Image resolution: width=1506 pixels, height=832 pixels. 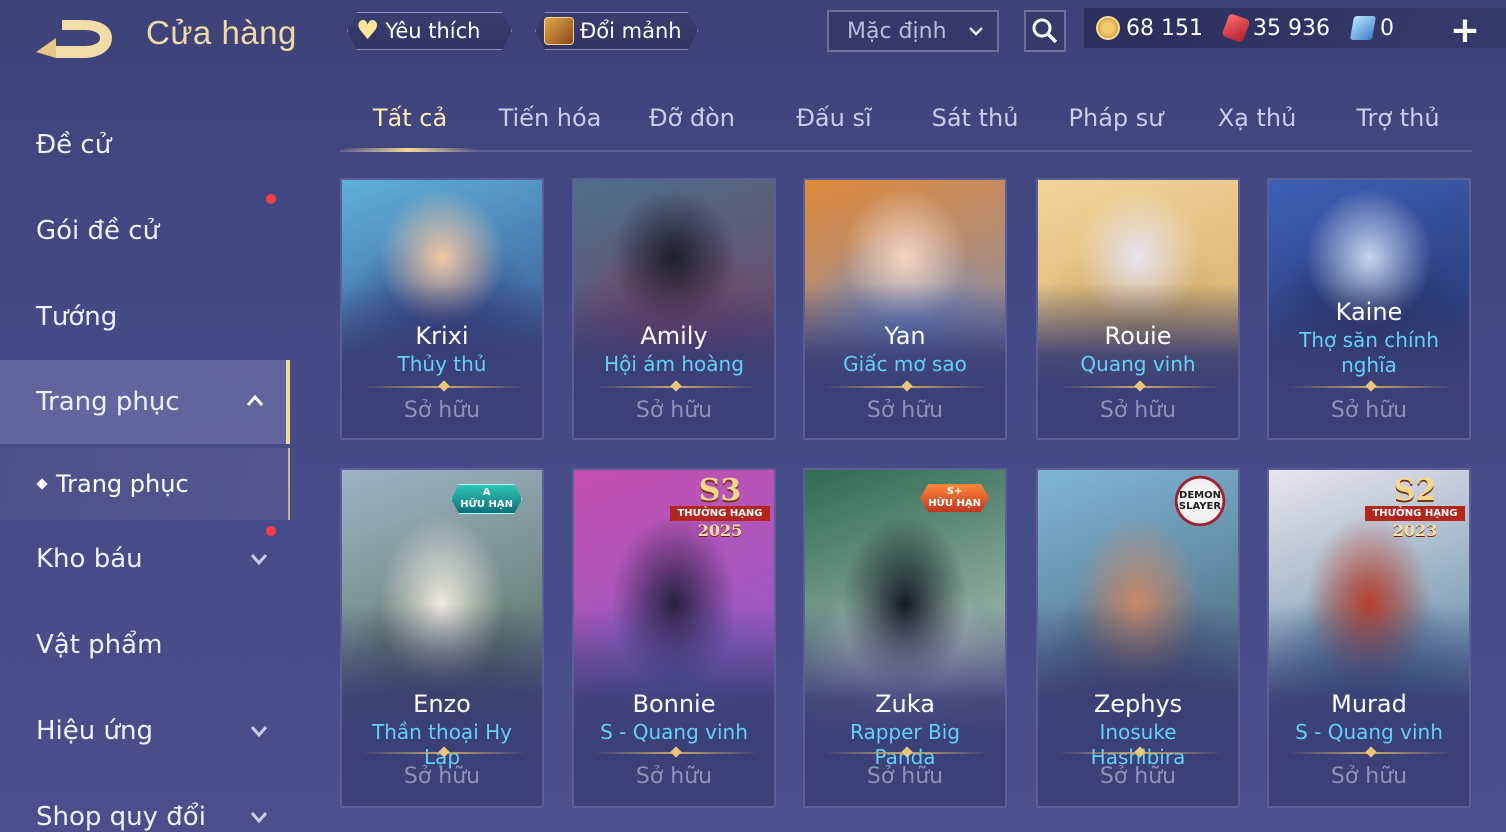 What do you see at coordinates (1138, 336) in the screenshot?
I see `hero-name: Rouie` at bounding box center [1138, 336].